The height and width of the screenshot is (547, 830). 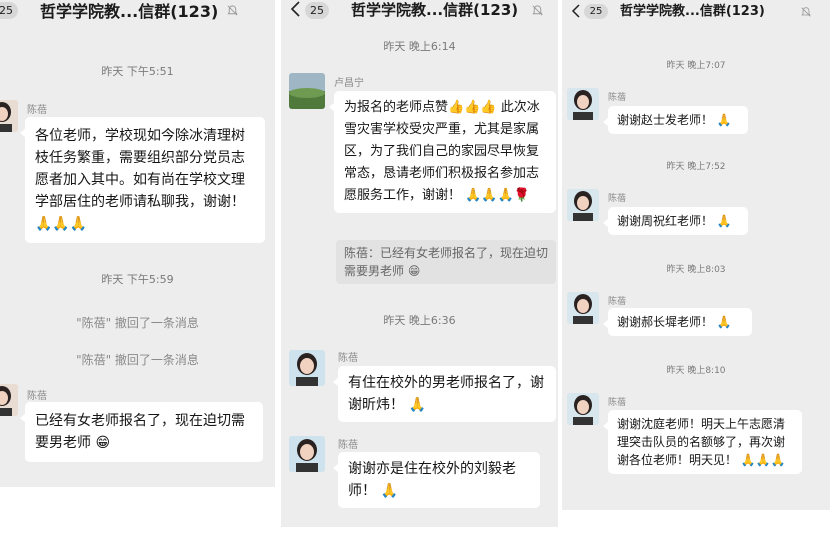 I want to click on message-bubble: 谢谢赵士发老师！ 🙏, so click(x=675, y=120).